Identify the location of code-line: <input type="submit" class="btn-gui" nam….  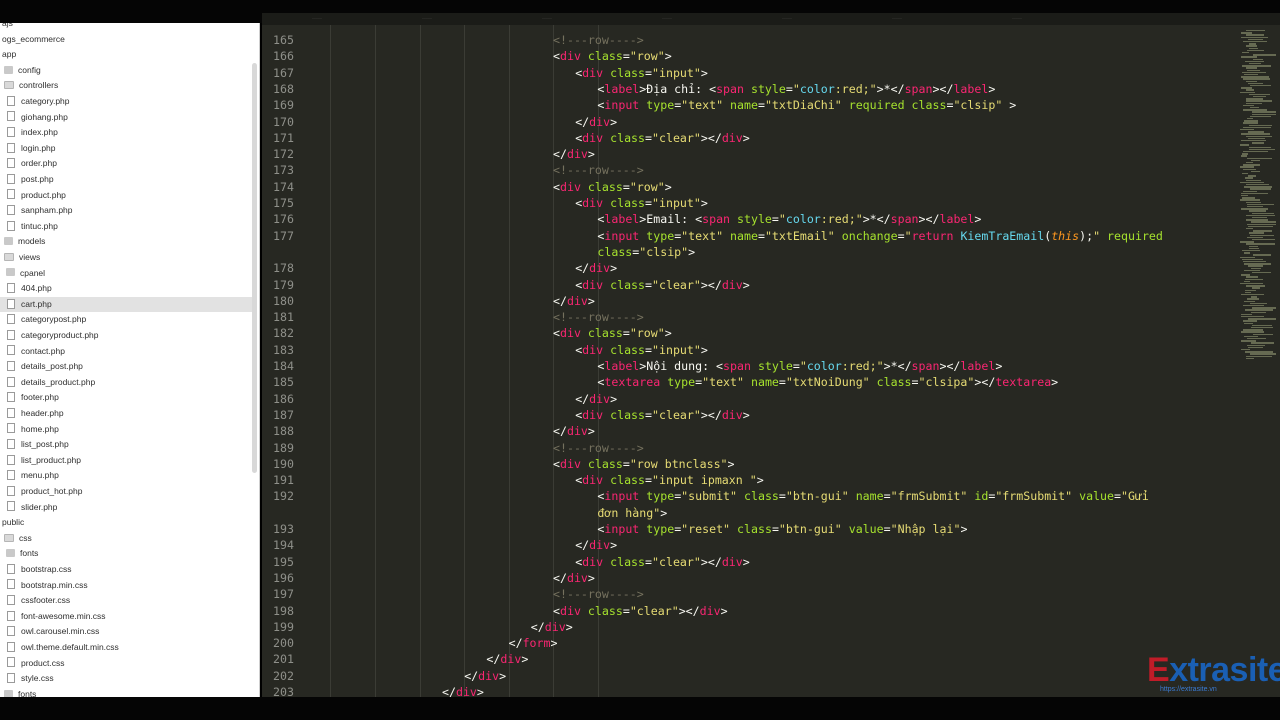
(873, 496).